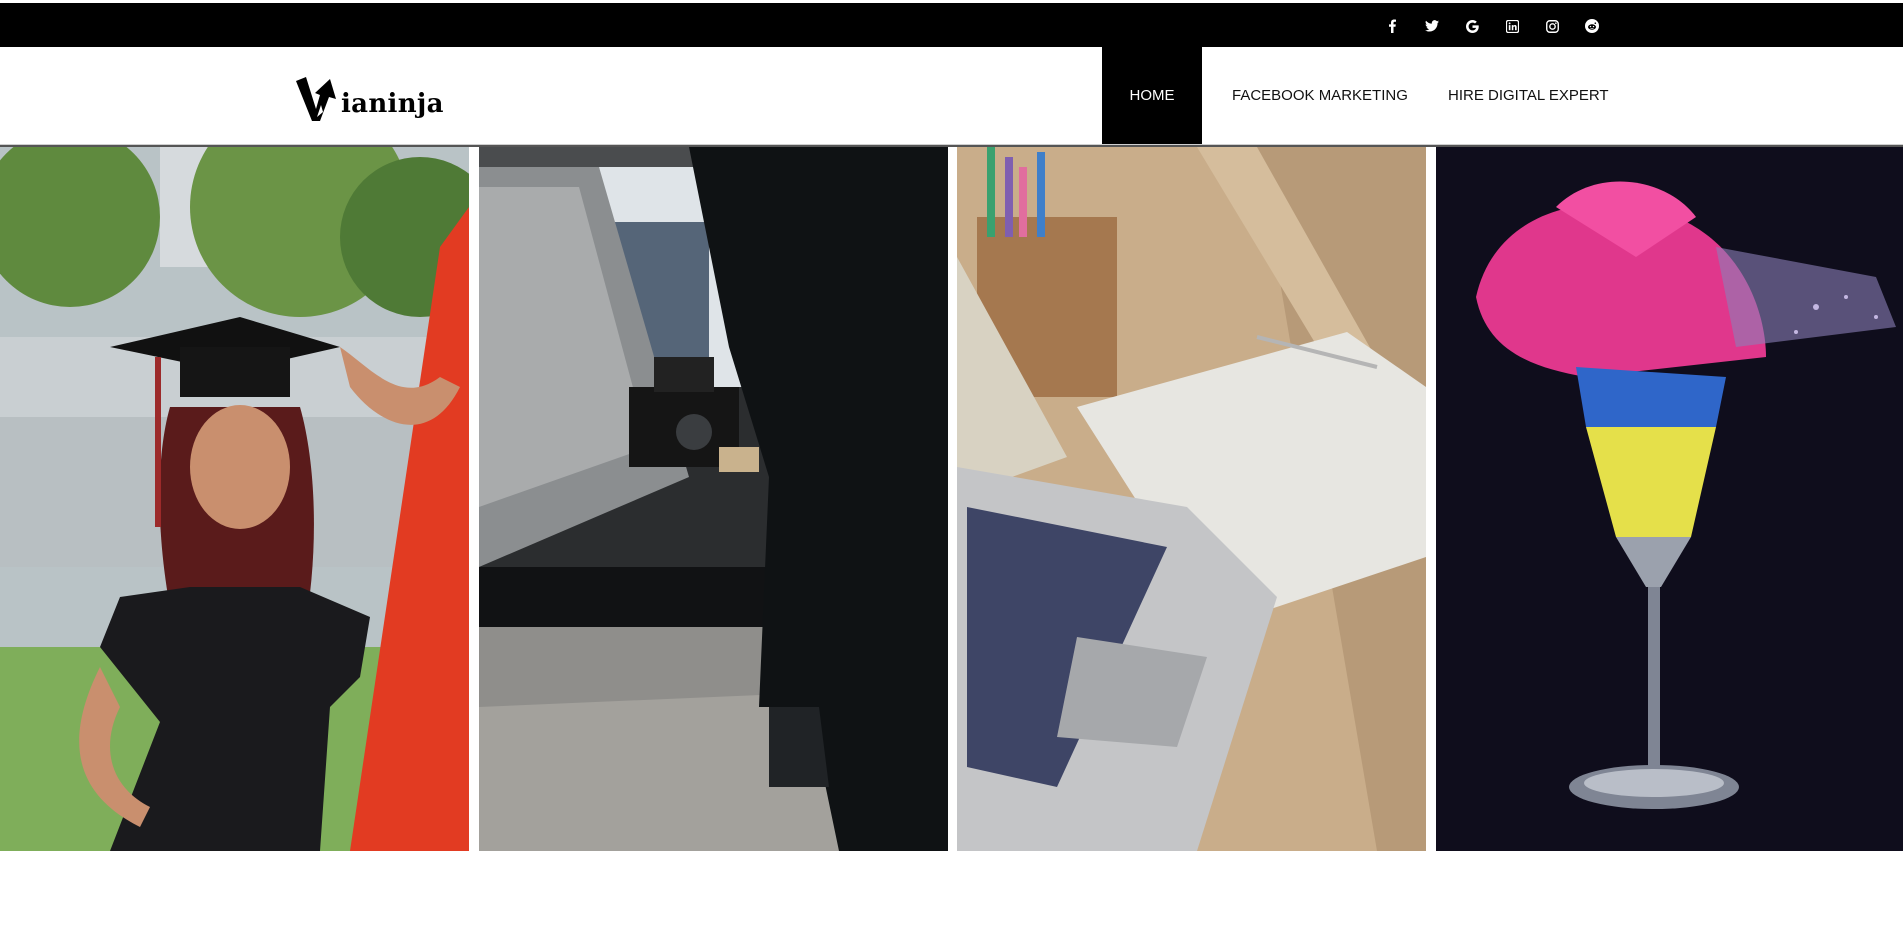  I want to click on nav-hire-digital-expert-label: HIRE DIGITAL EXPERT, so click(1528, 95).